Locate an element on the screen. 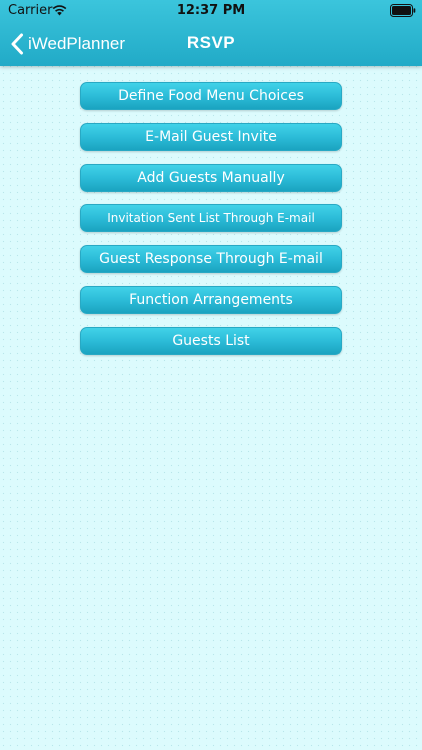 The image size is (422, 750). battery-icon is located at coordinates (403, 10).